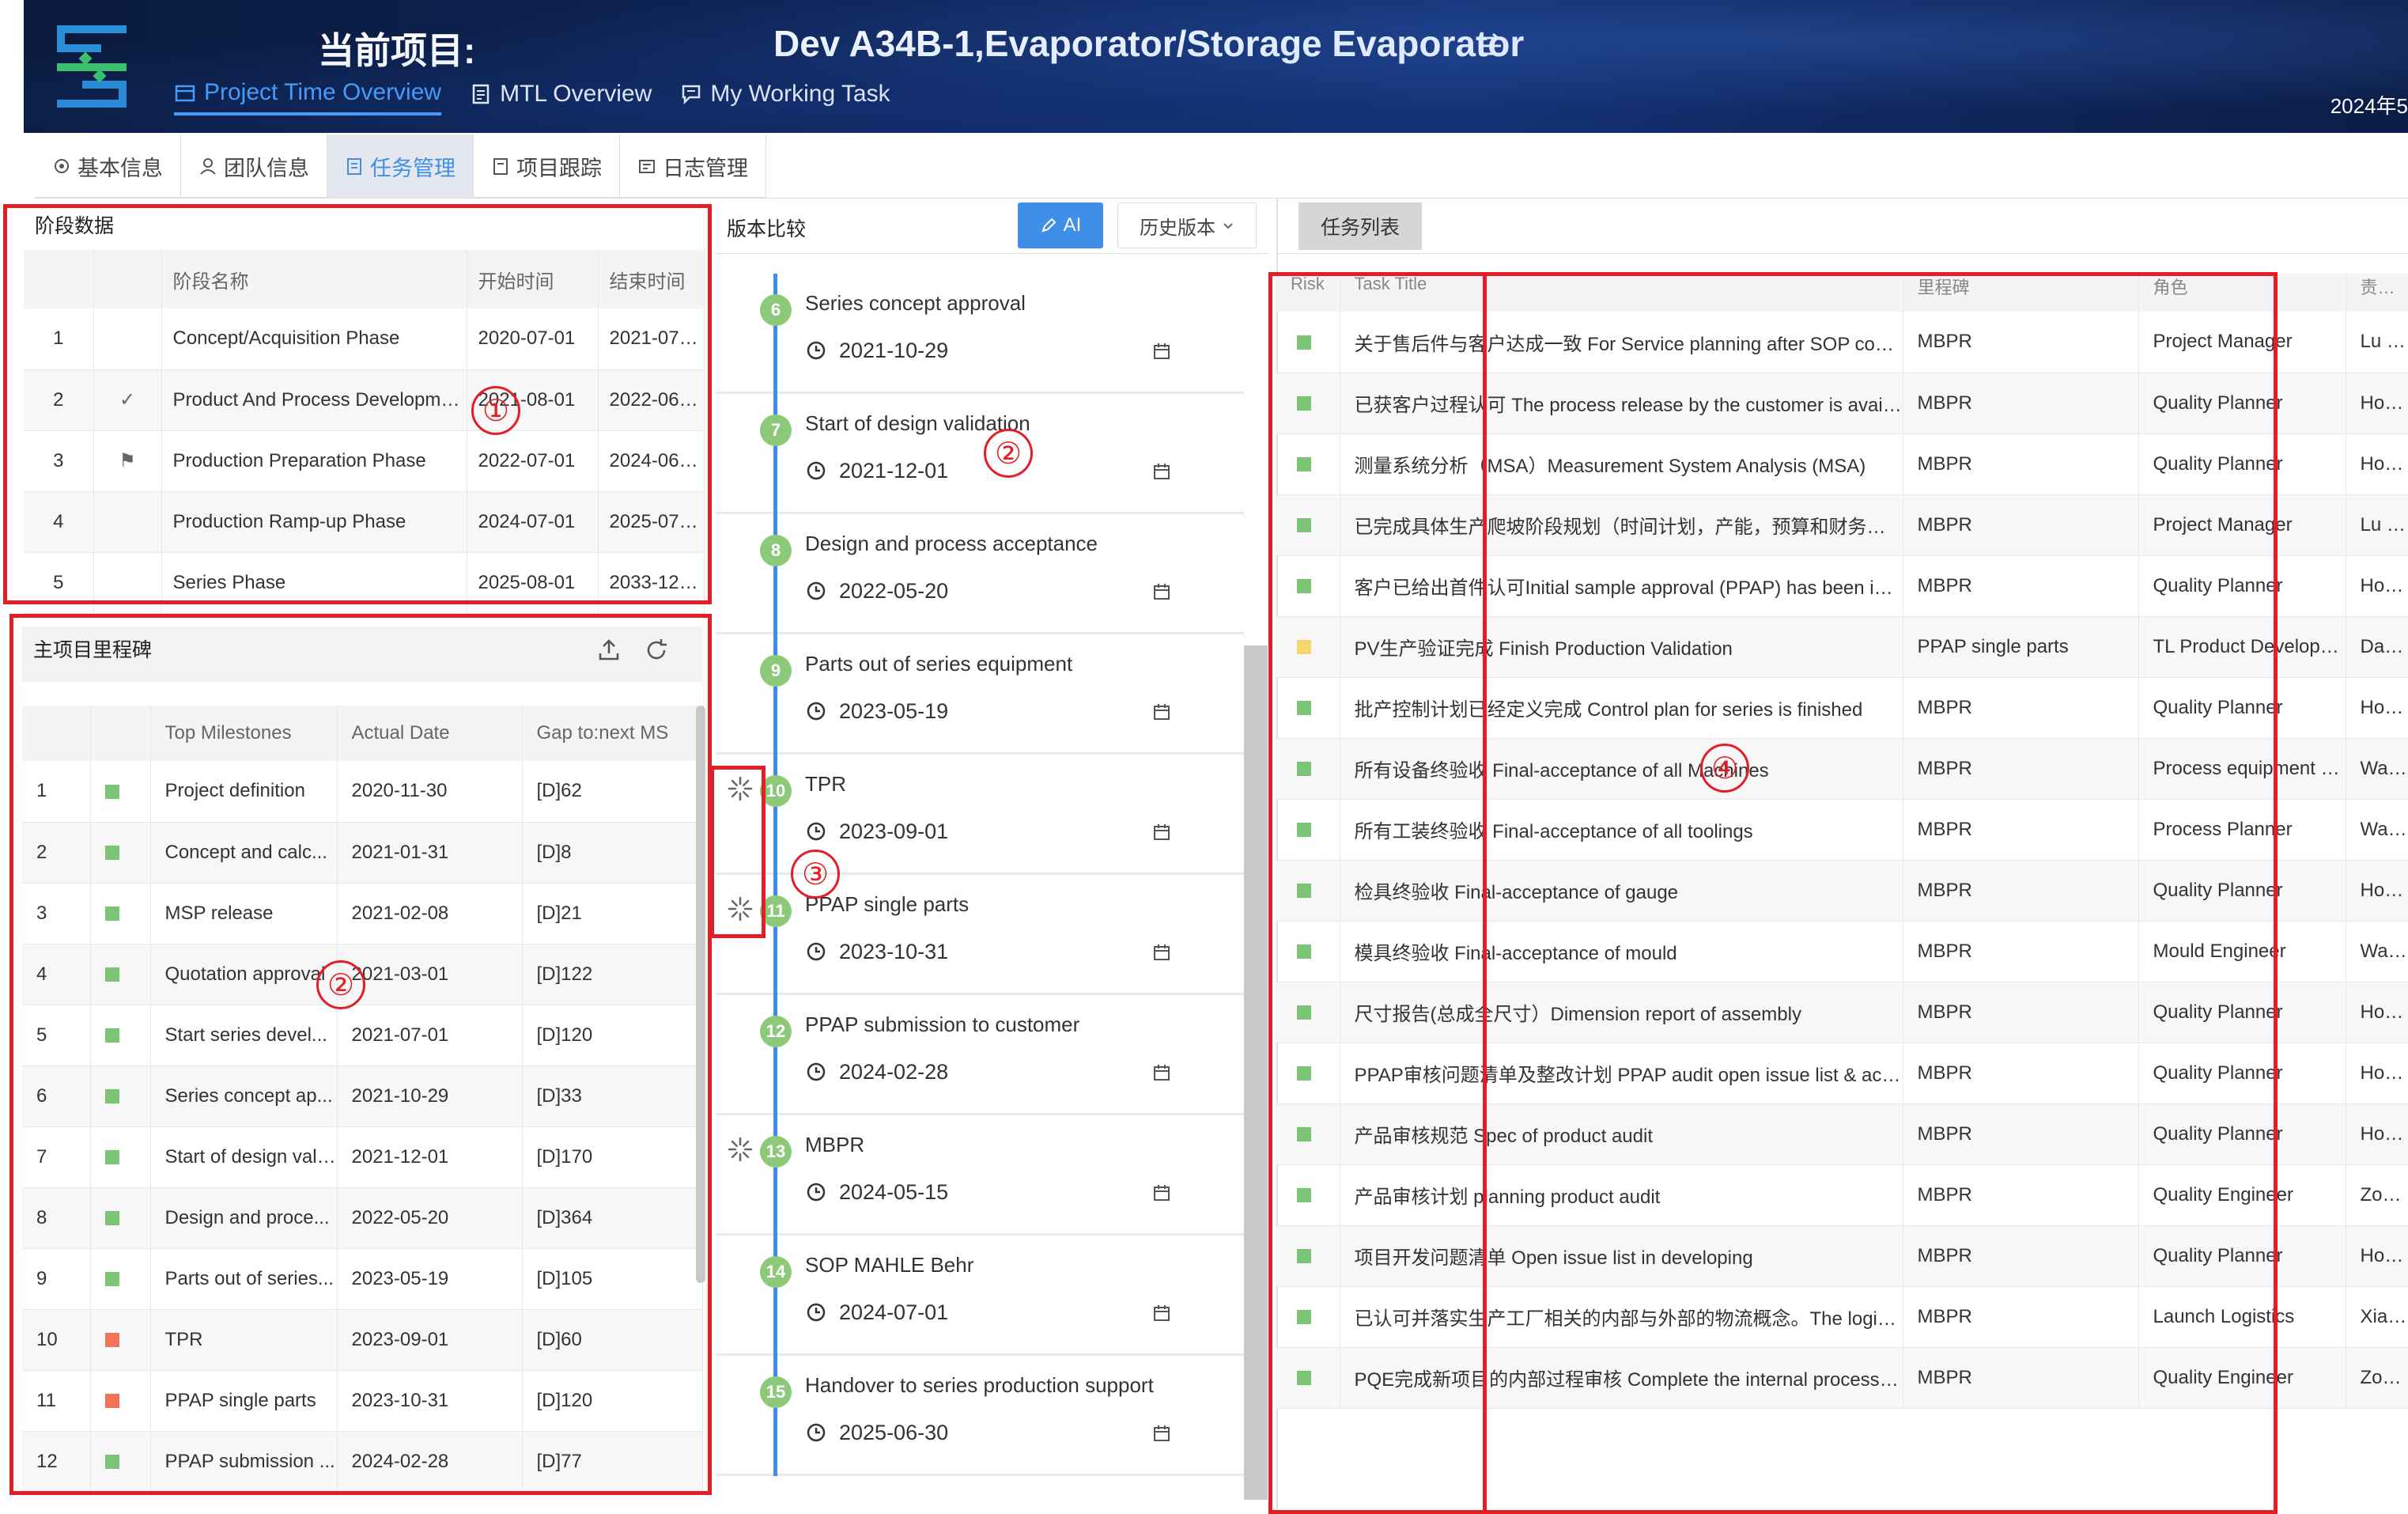  What do you see at coordinates (980, 815) in the screenshot?
I see `timeline-item: 10 TPR 2023-09-01` at bounding box center [980, 815].